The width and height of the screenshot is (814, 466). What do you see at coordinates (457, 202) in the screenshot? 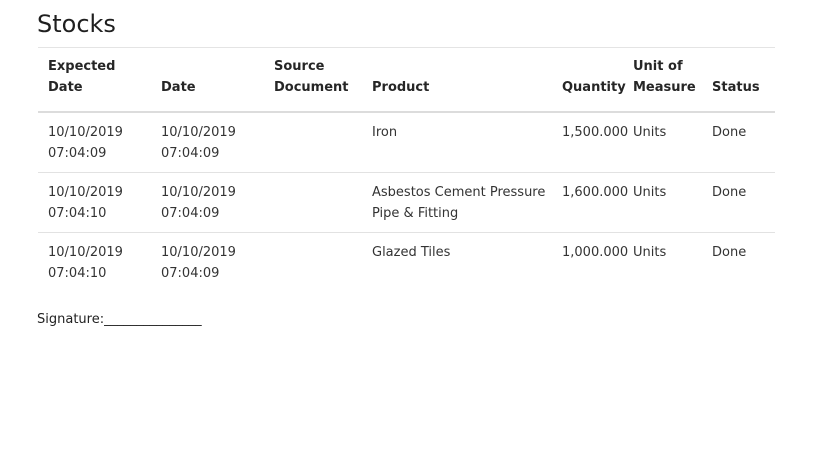
I see `cell-product: Asbestos Cement Pressure Pipe & Fitting` at bounding box center [457, 202].